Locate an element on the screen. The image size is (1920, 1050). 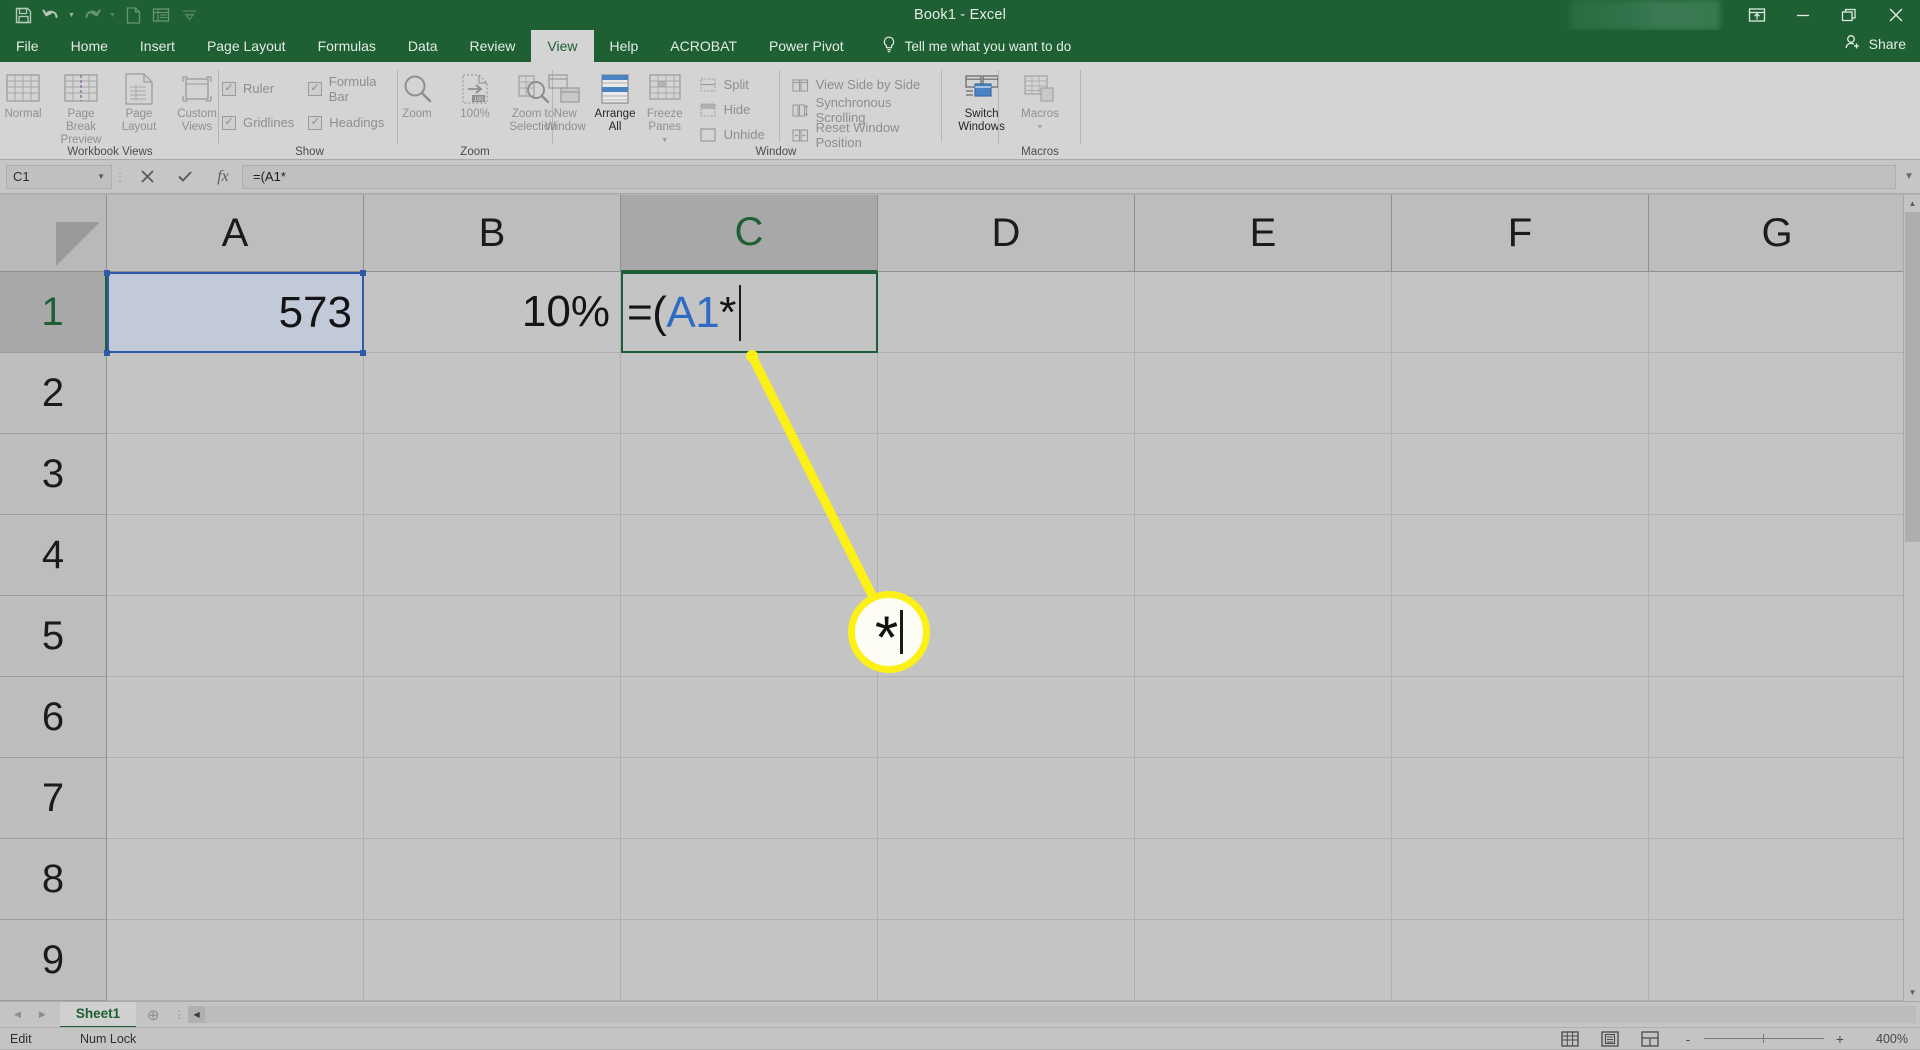
tab-insert: Insert is located at coordinates (157, 46).